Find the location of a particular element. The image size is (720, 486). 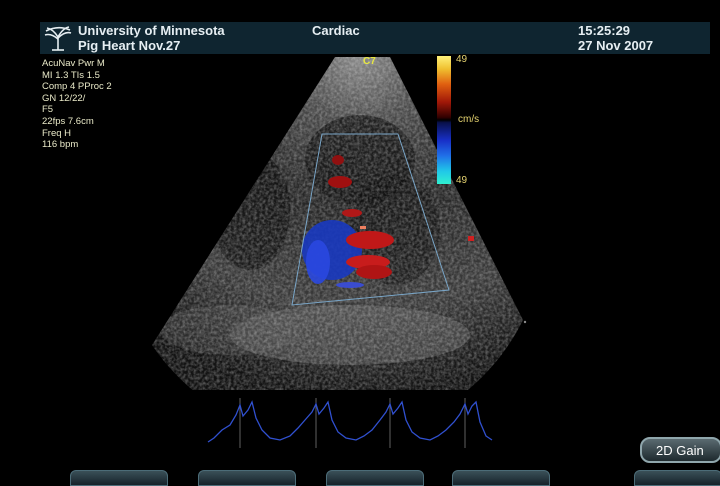

depth-scale is located at coordinates (525, 322).